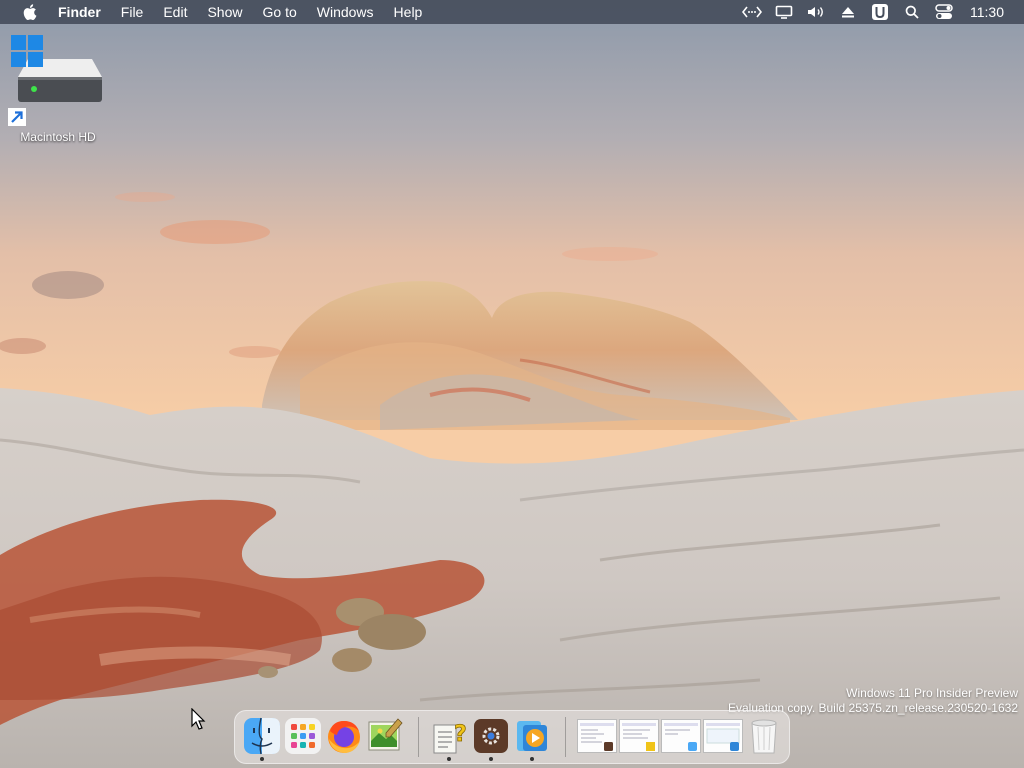 Image resolution: width=1024 pixels, height=768 pixels. I want to click on finder-running-dot, so click(262, 759).